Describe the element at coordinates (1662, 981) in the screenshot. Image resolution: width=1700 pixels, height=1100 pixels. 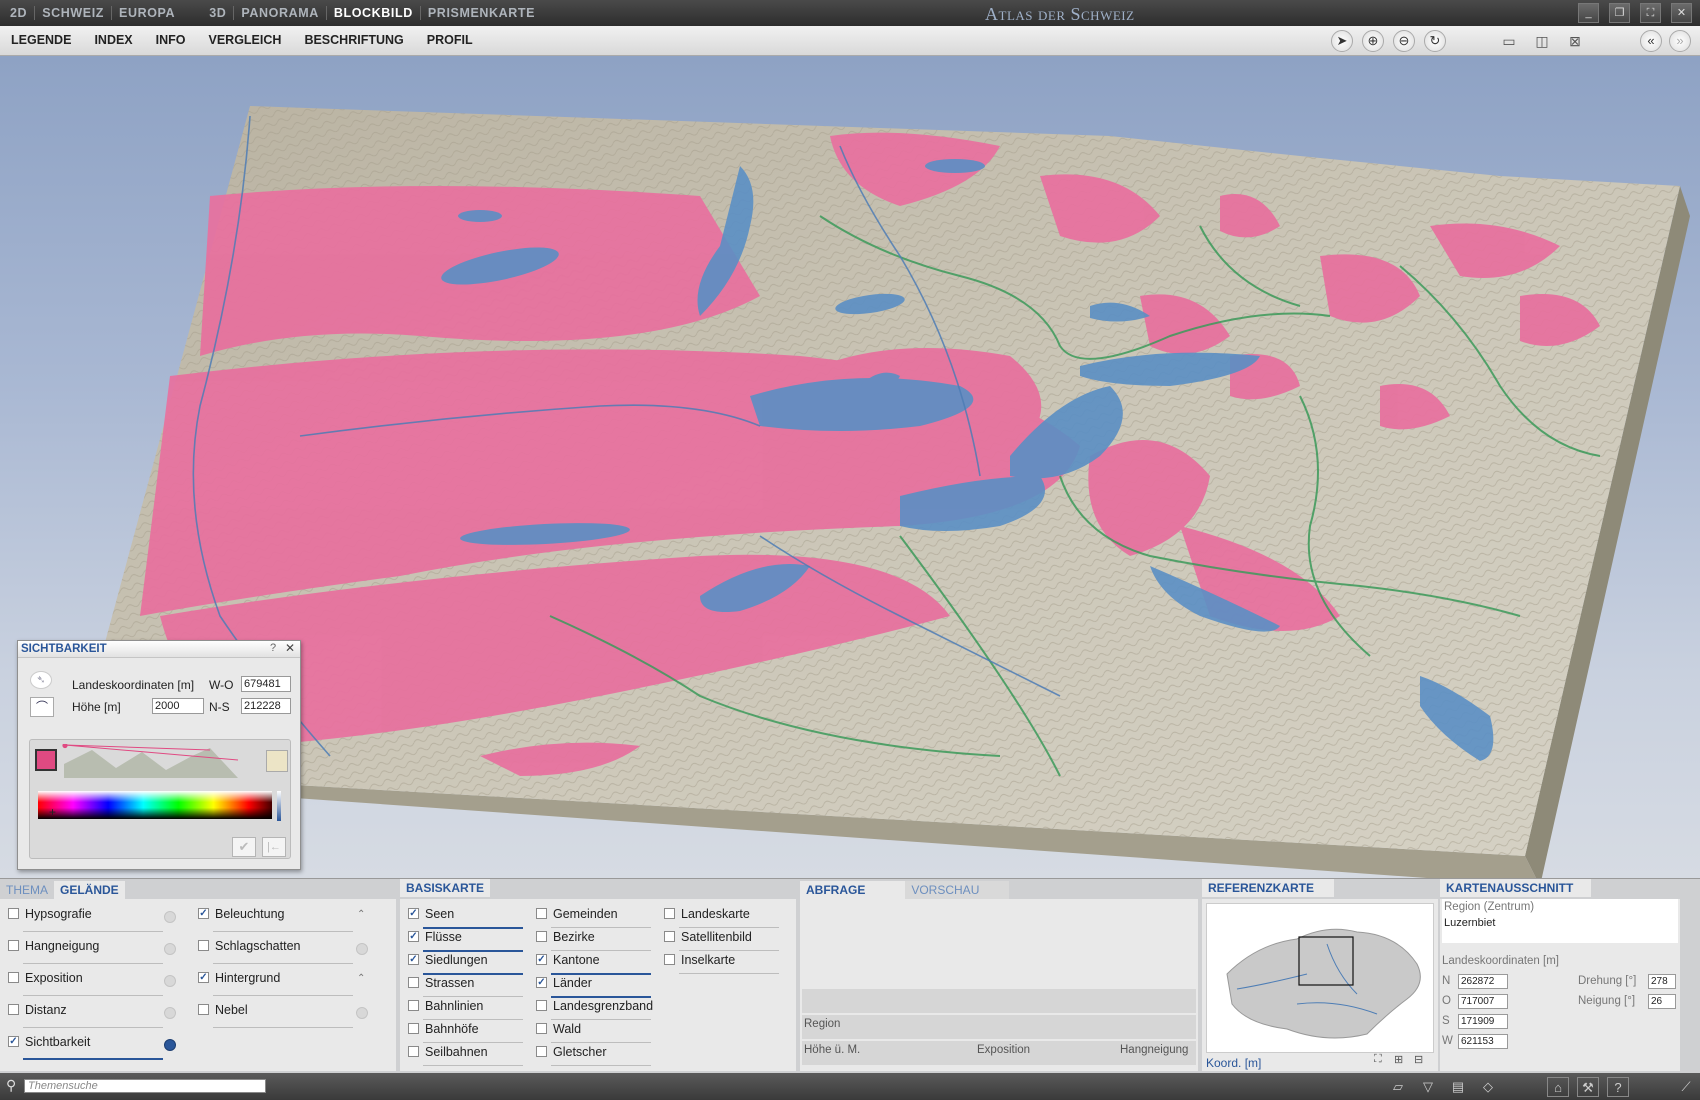
I see `drehung-input: 278` at that location.